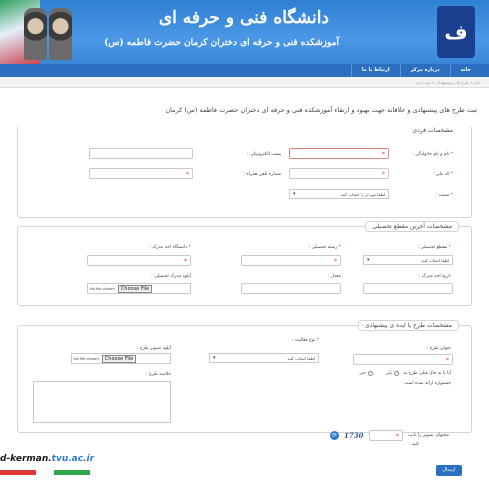 This screenshot has width=489, height=480. I want to click on field-of-study-label: * رشته تحصیلی :, so click(324, 247).